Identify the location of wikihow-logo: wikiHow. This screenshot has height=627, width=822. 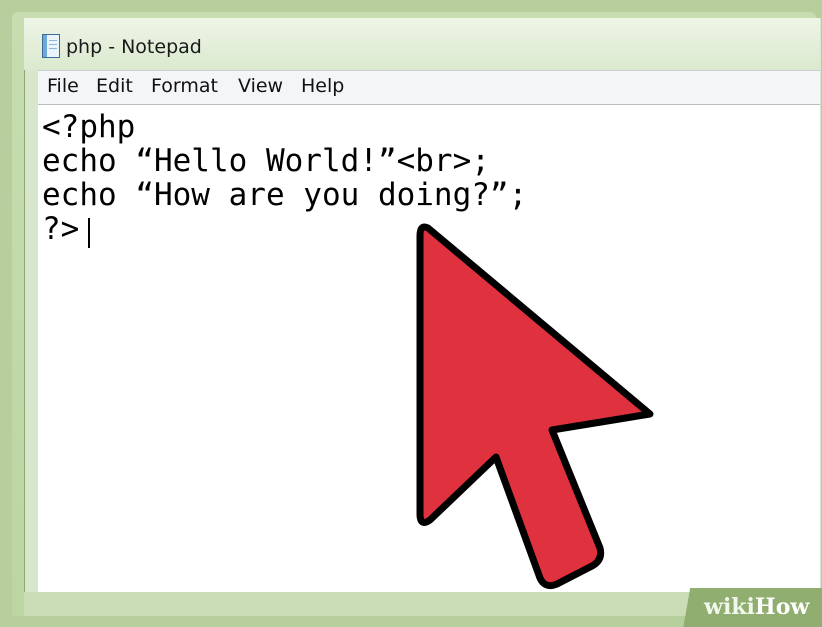
(757, 607).